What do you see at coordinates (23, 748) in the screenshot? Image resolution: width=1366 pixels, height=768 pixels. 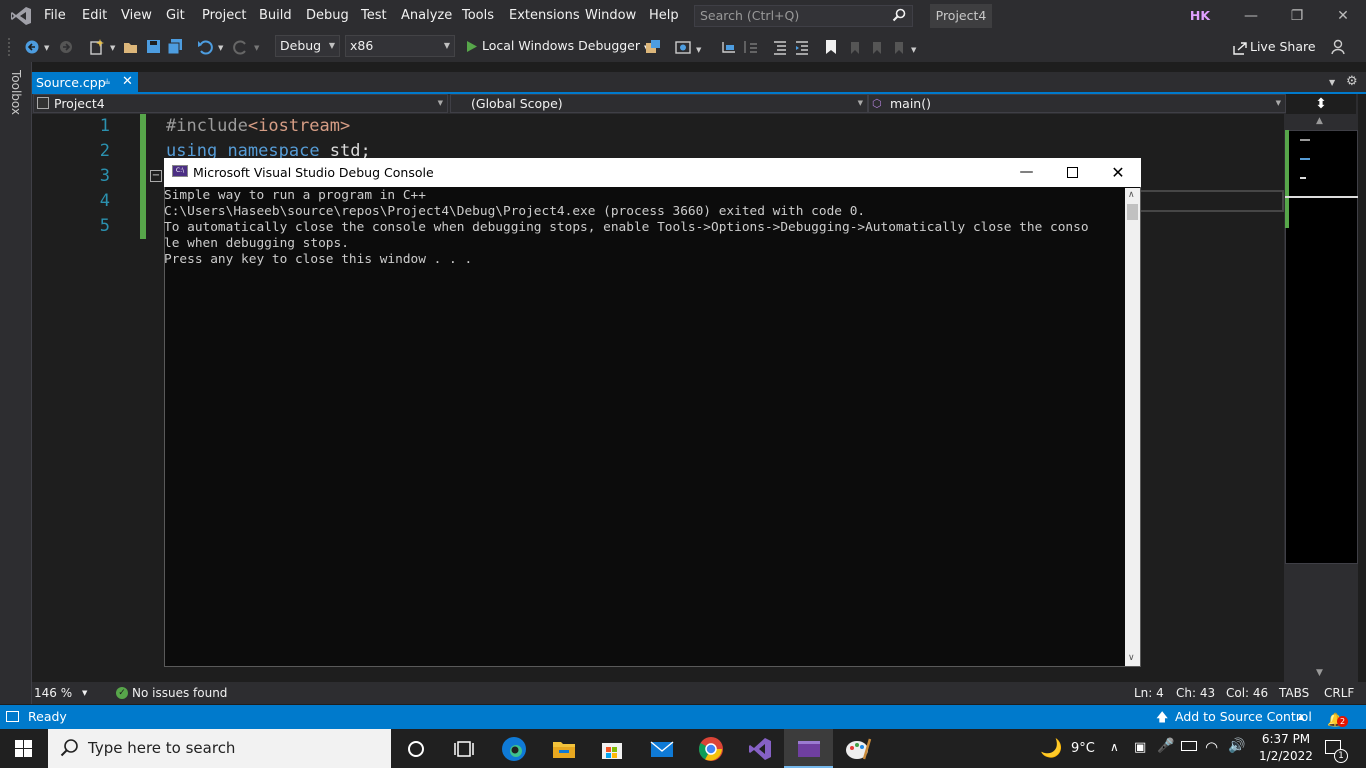 I see `windows-start-icon` at bounding box center [23, 748].